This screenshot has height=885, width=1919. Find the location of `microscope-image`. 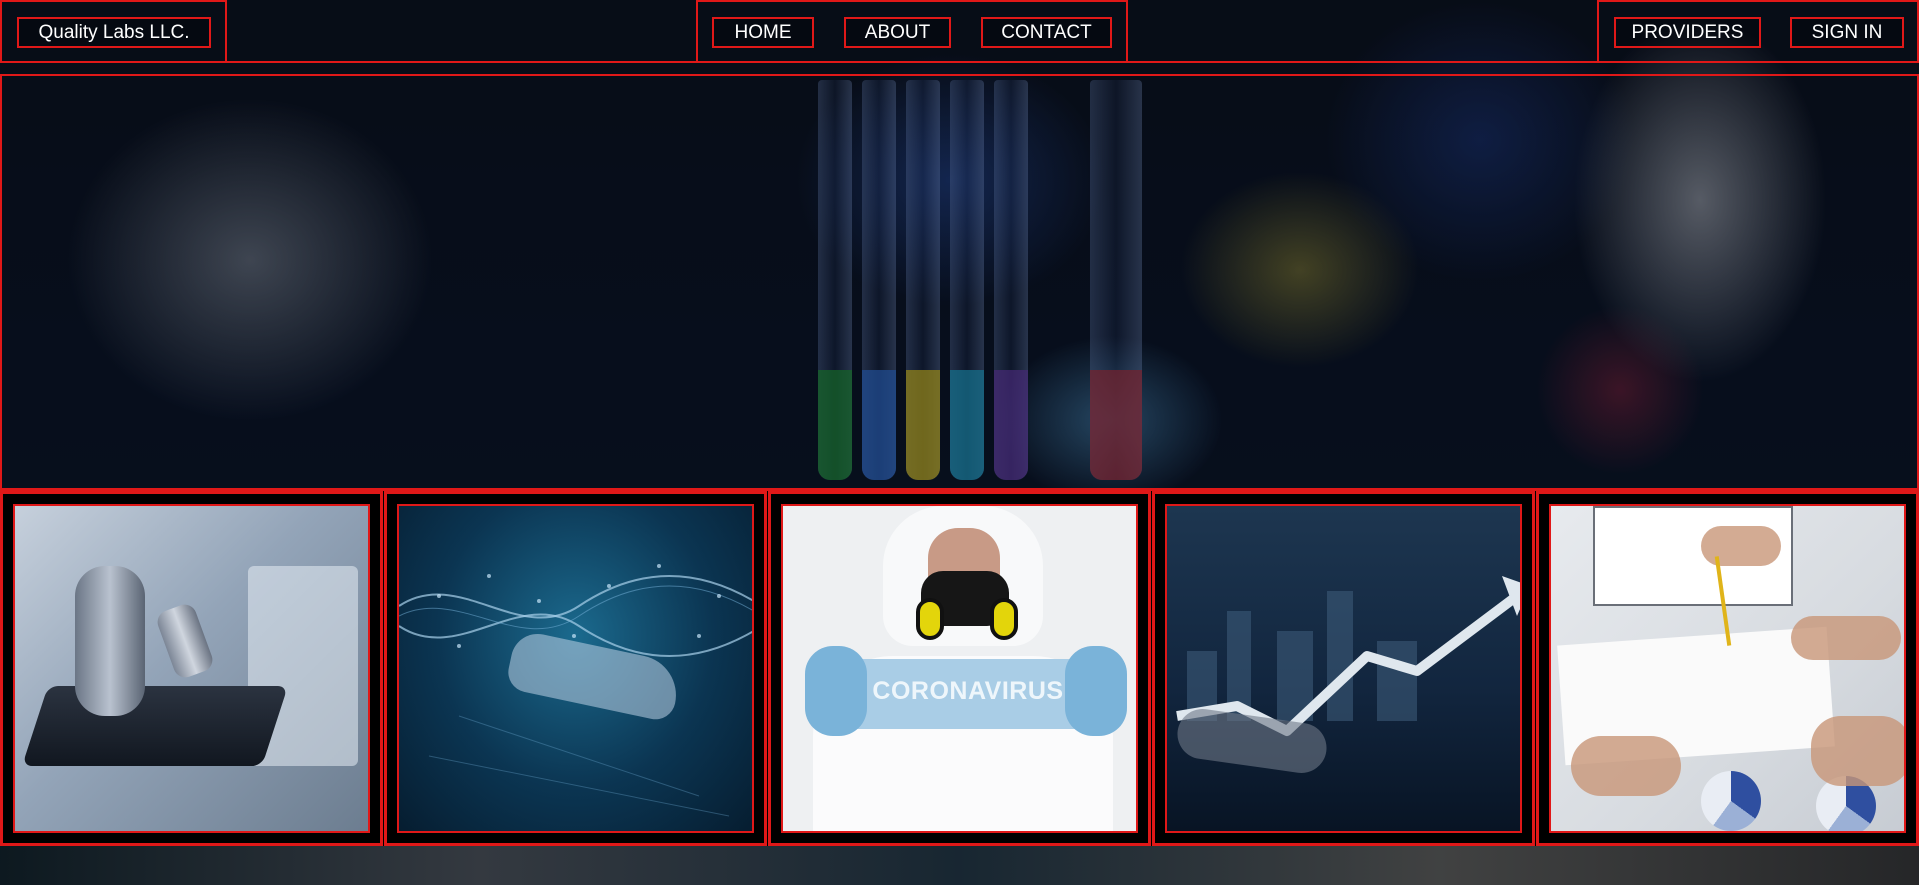

microscope-image is located at coordinates (191, 668).